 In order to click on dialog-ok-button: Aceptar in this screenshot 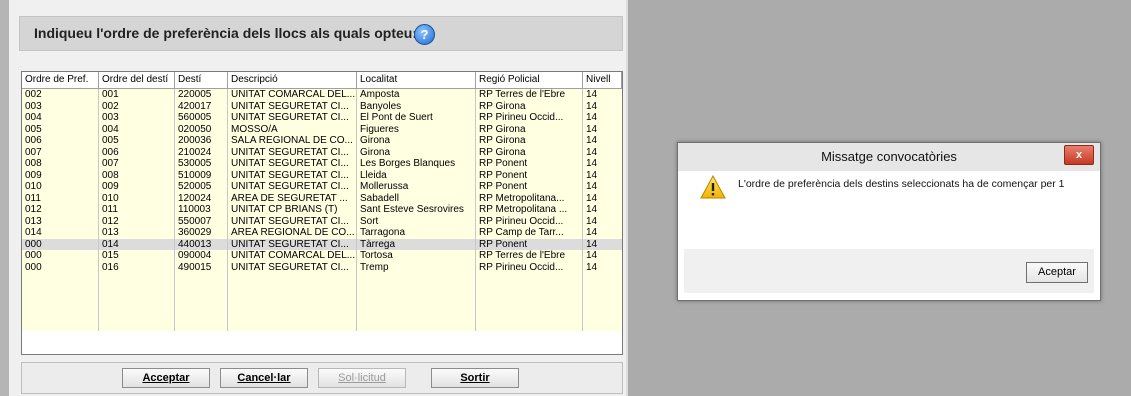, I will do `click(1057, 272)`.